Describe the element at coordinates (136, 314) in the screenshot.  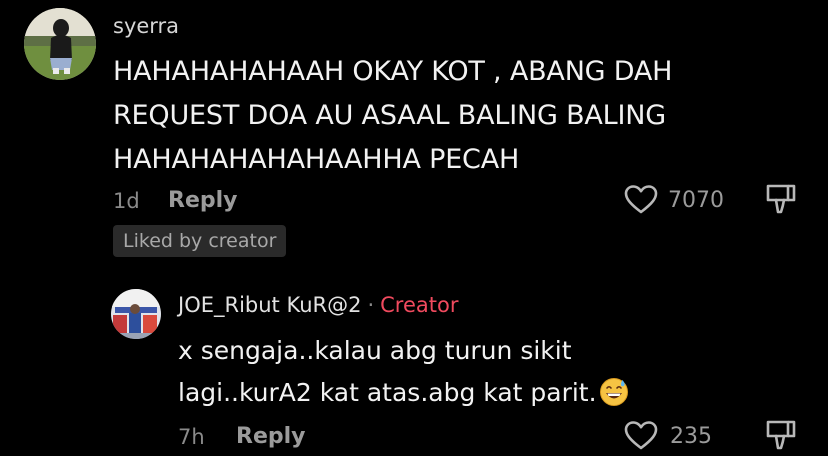
I see `reply-avatar` at that location.